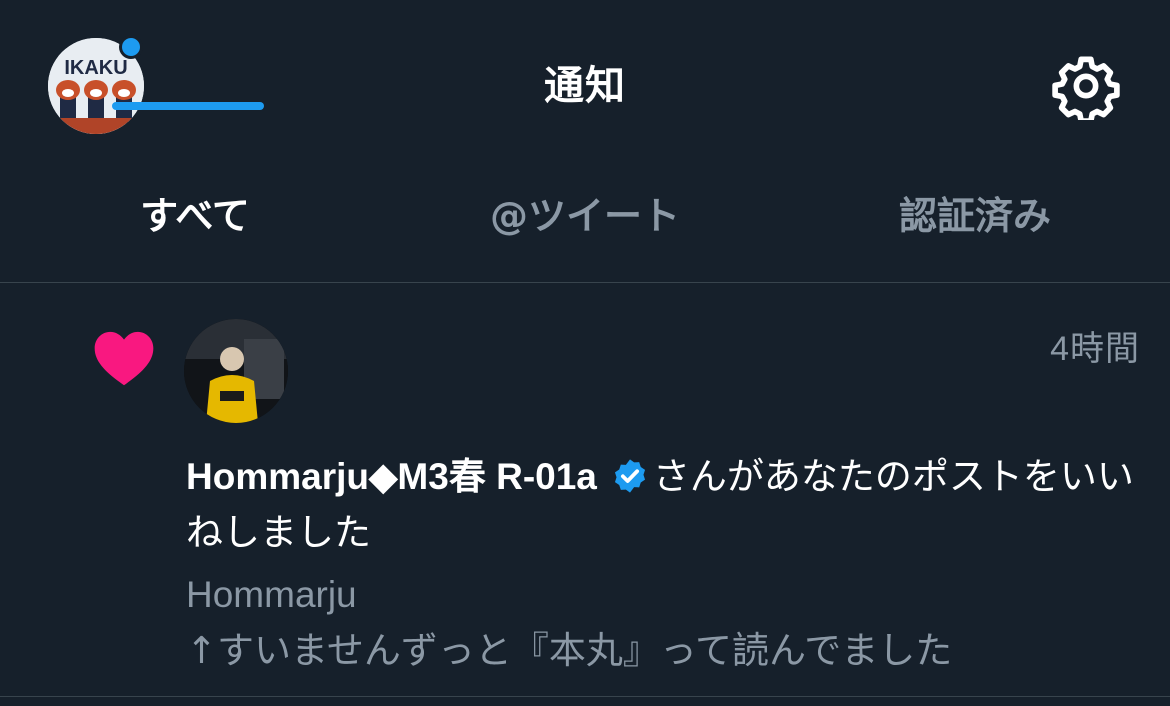  Describe the element at coordinates (1095, 349) in the screenshot. I see `notification-time: 4時間` at that location.